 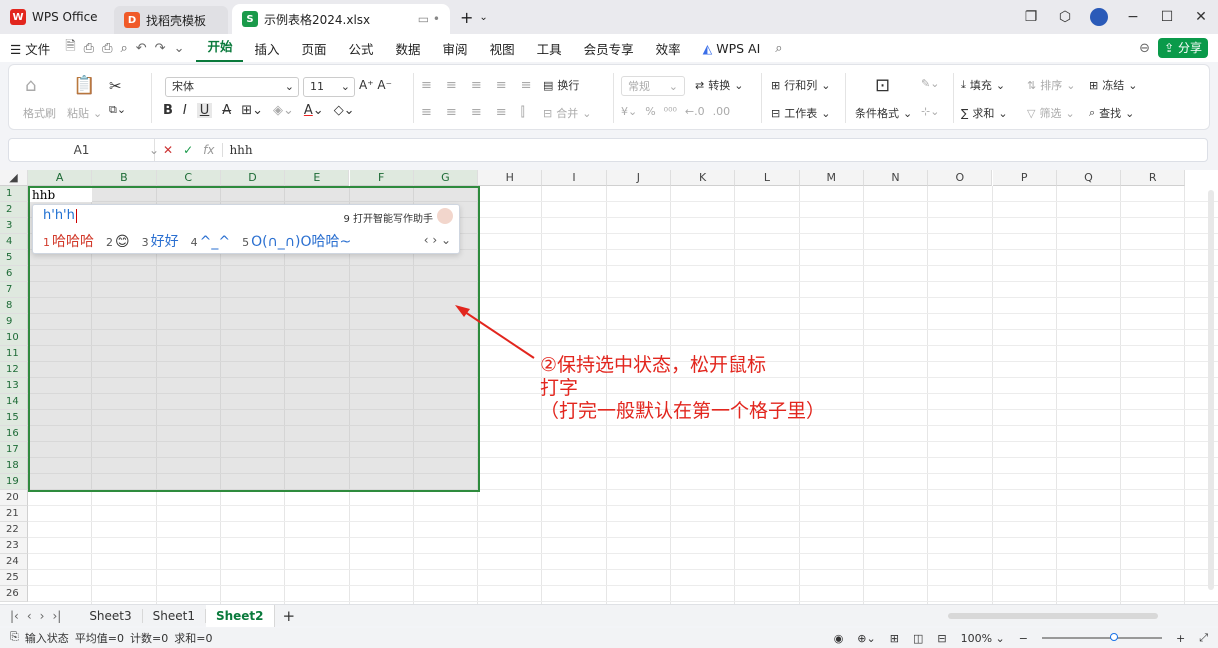 What do you see at coordinates (185, 110) in the screenshot?
I see `italic-button: I` at bounding box center [185, 110].